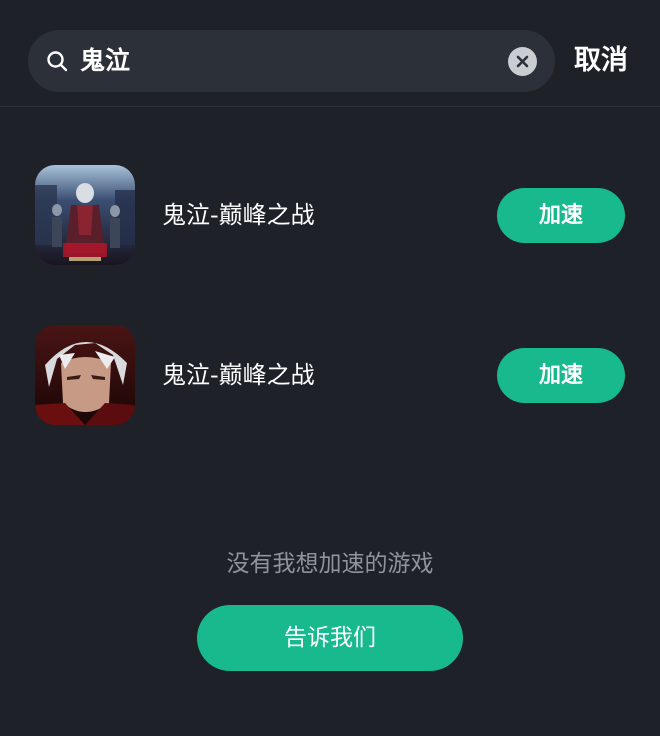 The image size is (660, 736). Describe the element at coordinates (601, 61) in the screenshot. I see `cancel-button: 取消` at that location.